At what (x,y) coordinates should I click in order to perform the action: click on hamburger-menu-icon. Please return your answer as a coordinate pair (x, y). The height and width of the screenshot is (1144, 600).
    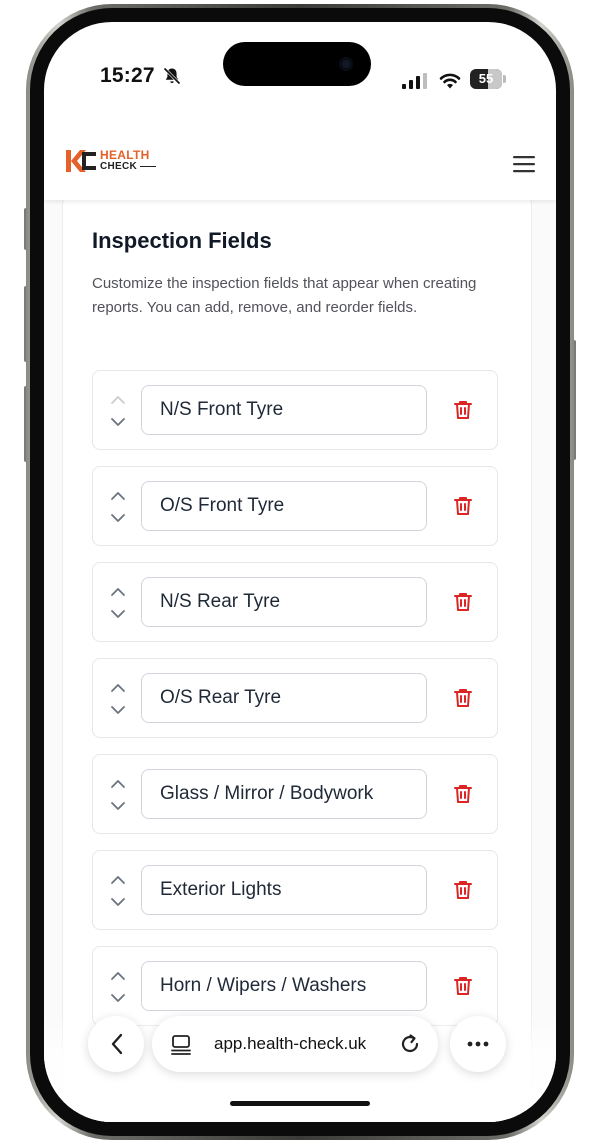
    Looking at the image, I should click on (524, 164).